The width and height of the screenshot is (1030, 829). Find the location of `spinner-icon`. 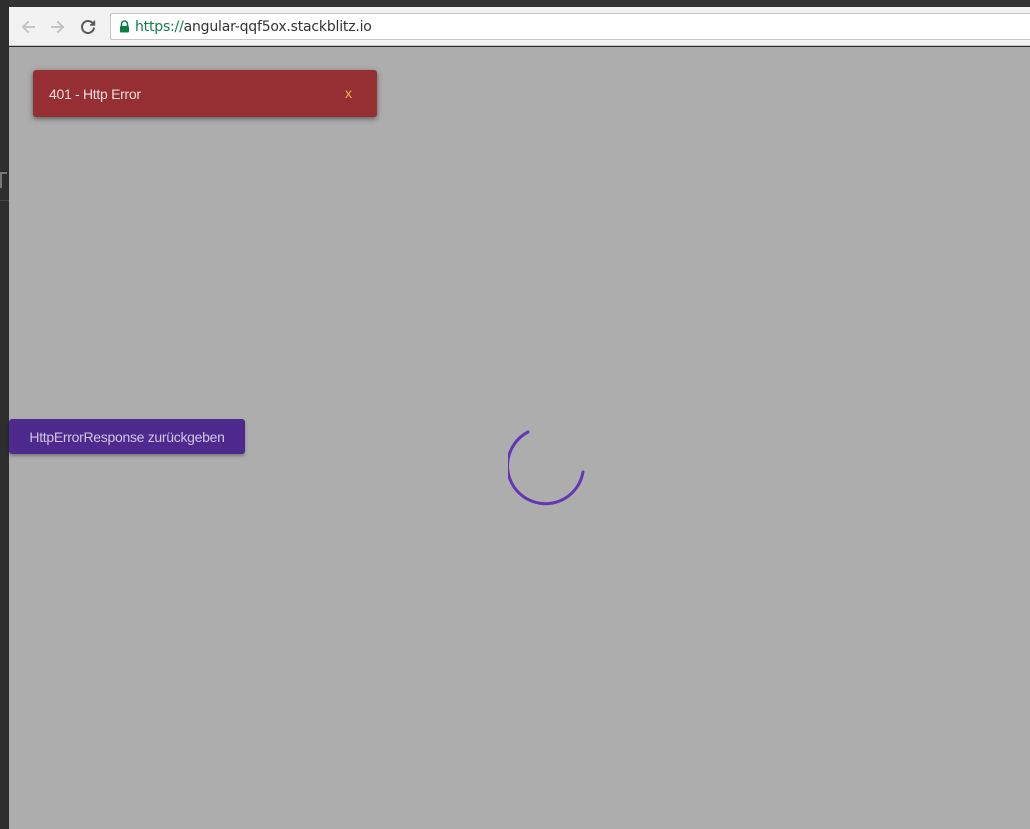

spinner-icon is located at coordinates (545, 468).